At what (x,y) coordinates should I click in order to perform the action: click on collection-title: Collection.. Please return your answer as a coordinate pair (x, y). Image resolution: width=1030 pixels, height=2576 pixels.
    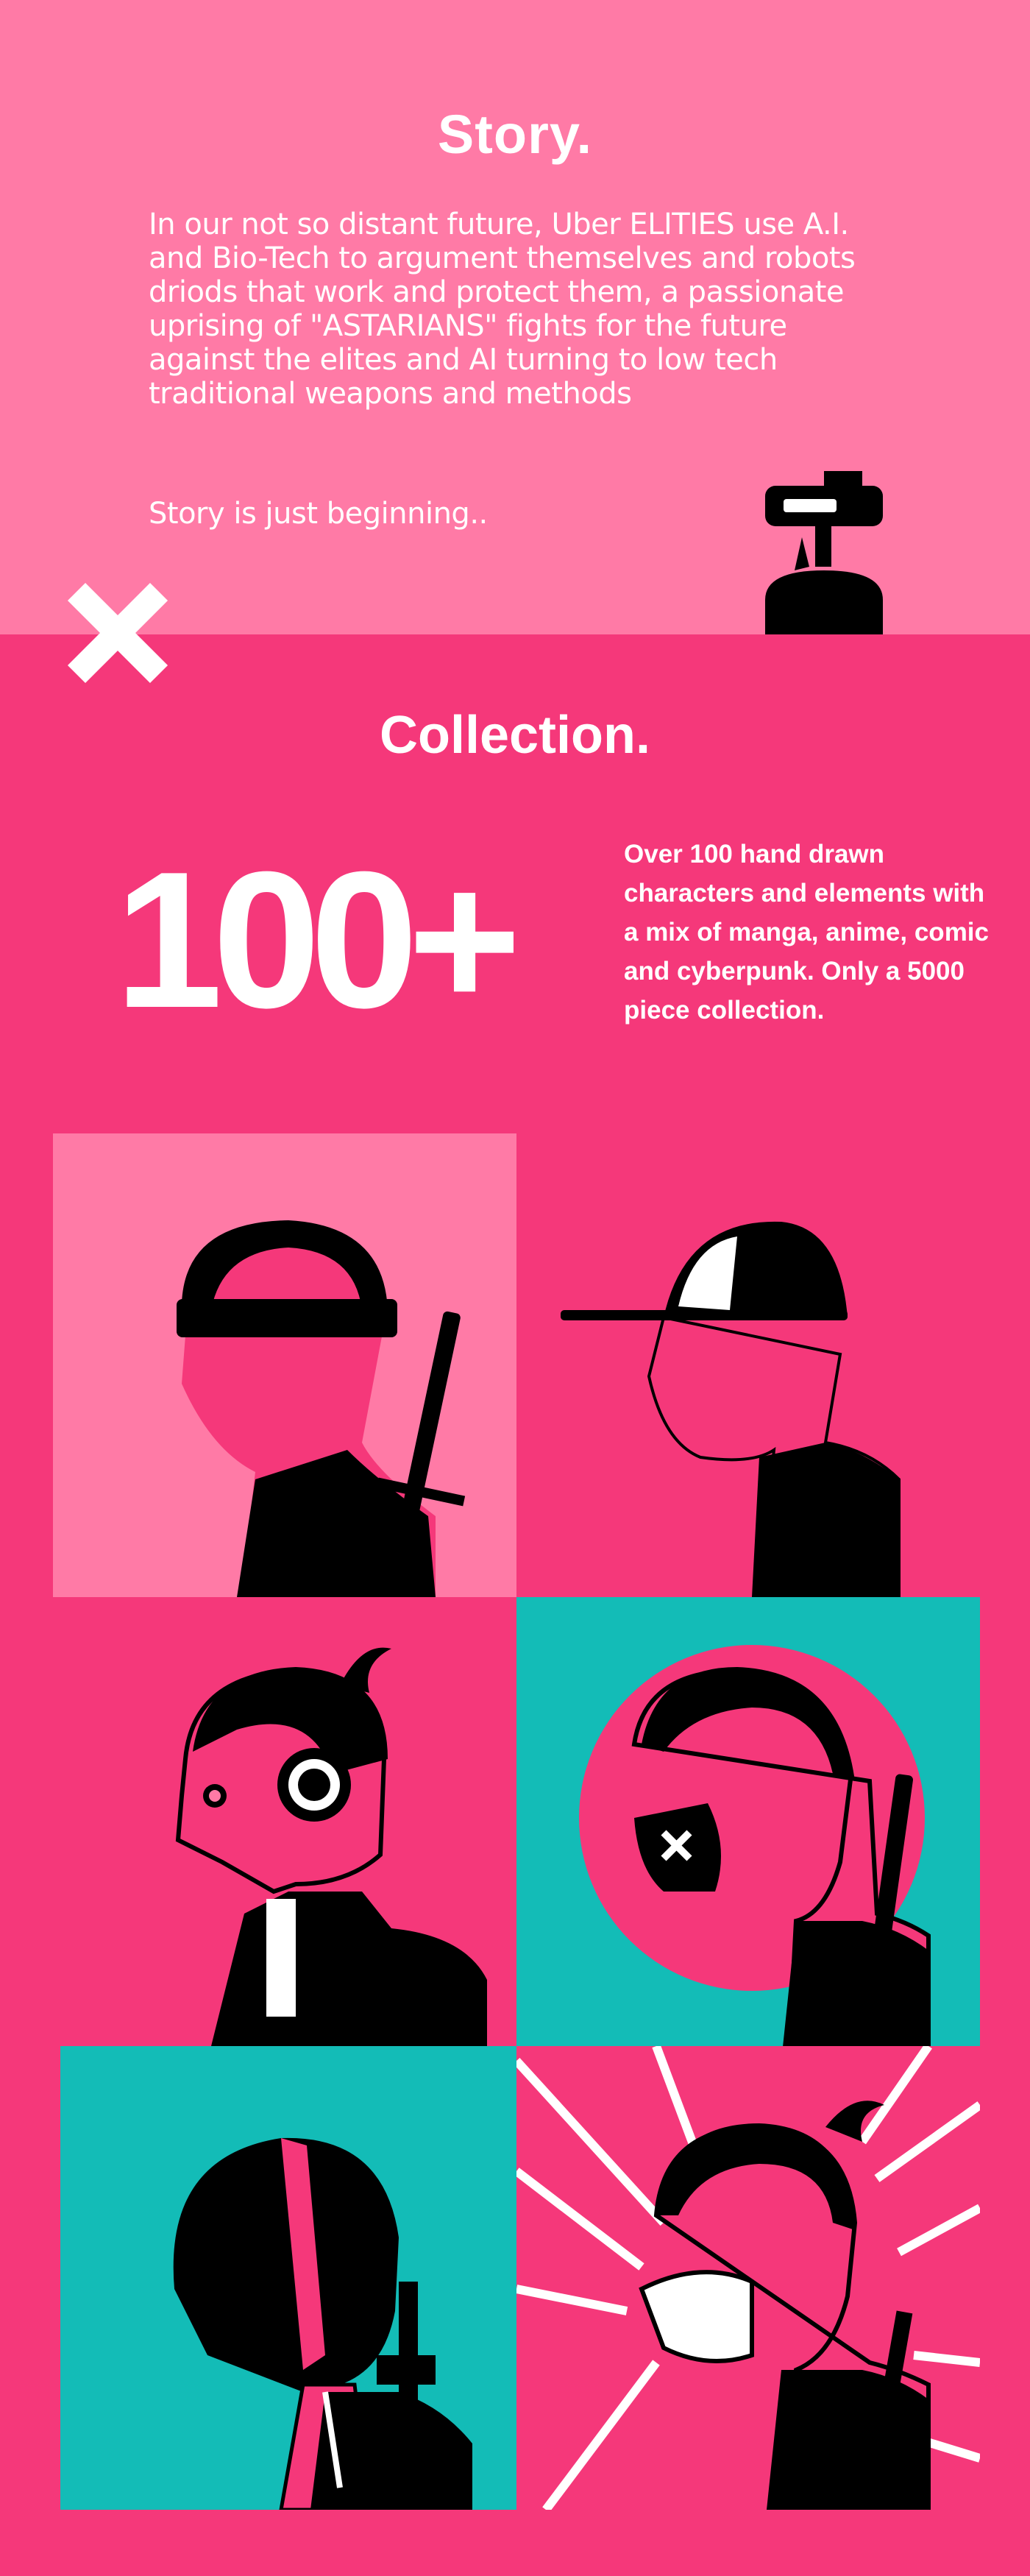
    Looking at the image, I should click on (514, 735).